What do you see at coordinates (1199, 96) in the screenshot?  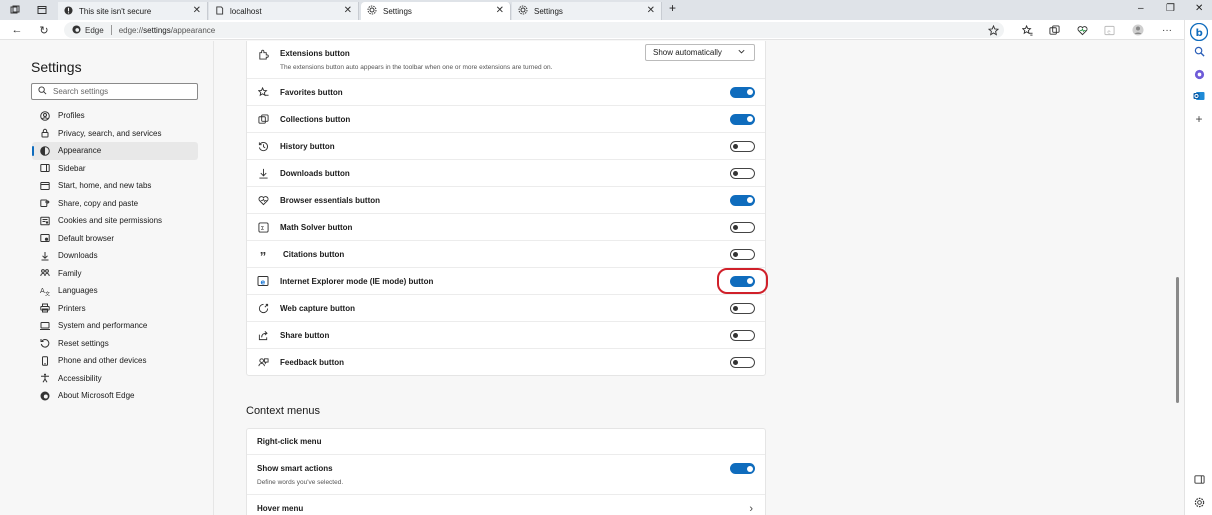 I see `outlook-icon` at bounding box center [1199, 96].